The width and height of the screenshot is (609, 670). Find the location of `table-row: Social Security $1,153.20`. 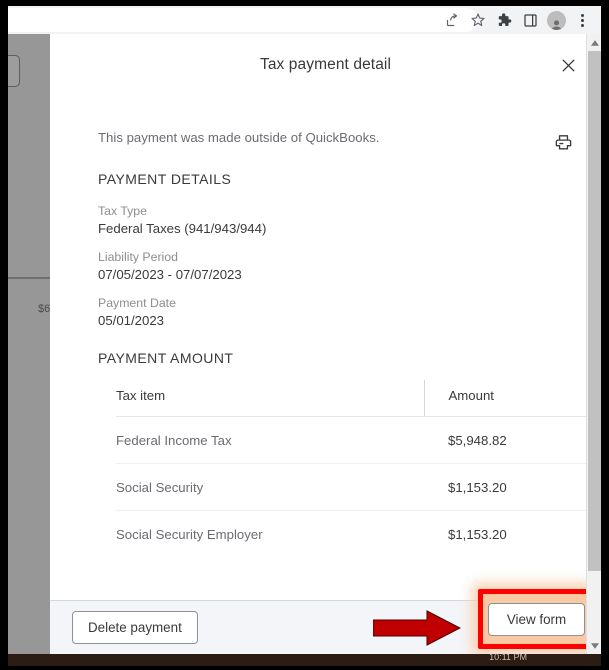

table-row: Social Security $1,153.20 is located at coordinates (351, 487).